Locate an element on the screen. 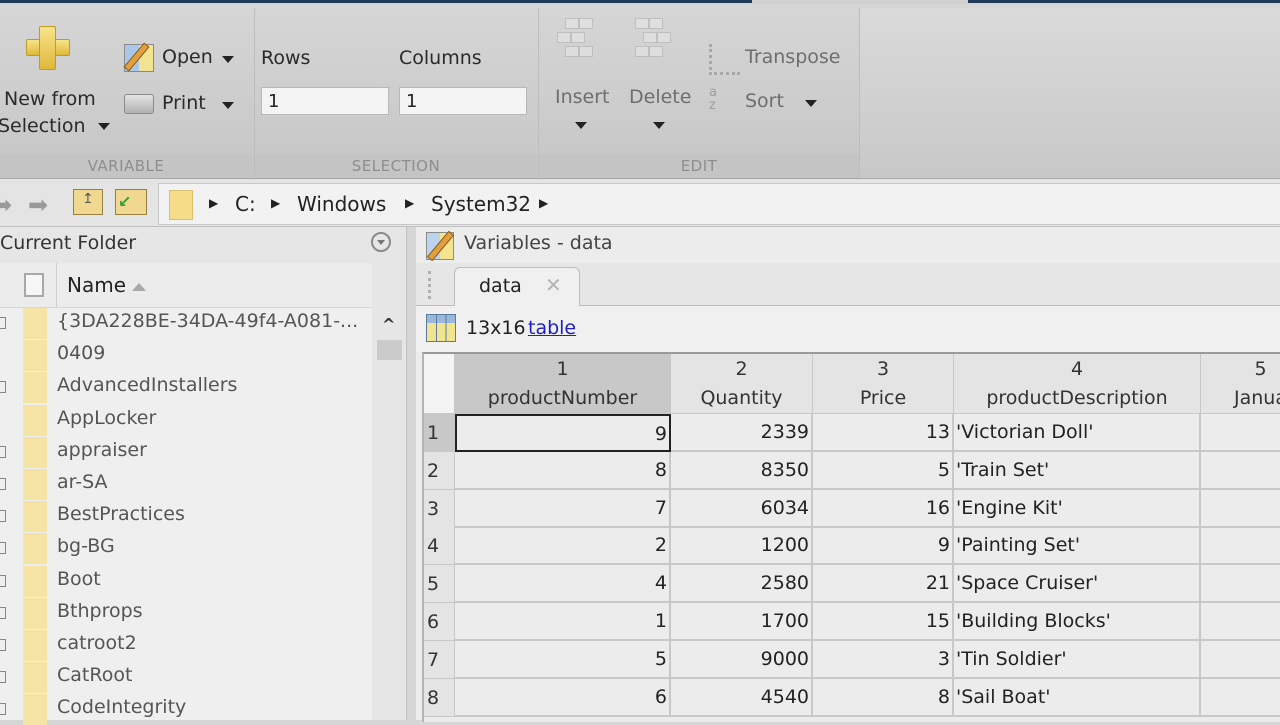 The image size is (1280, 725). list-item: appraiser is located at coordinates (186, 452).